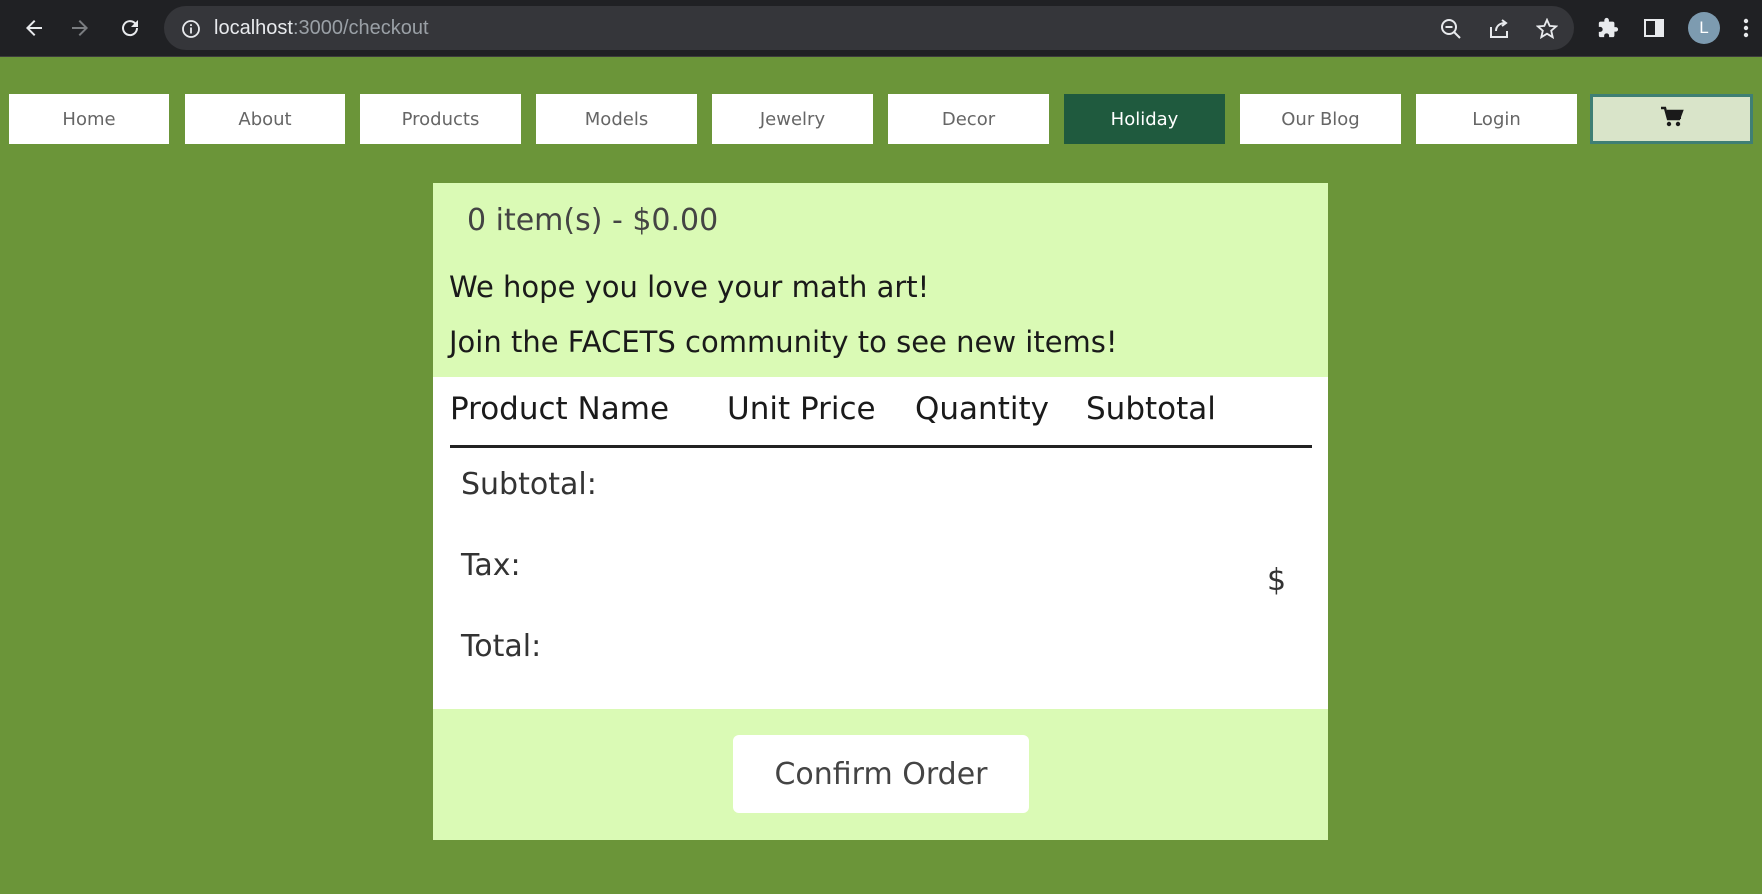 The height and width of the screenshot is (894, 1762). I want to click on browser-toolbar: localhost:3000/checkout L, so click(881, 28).